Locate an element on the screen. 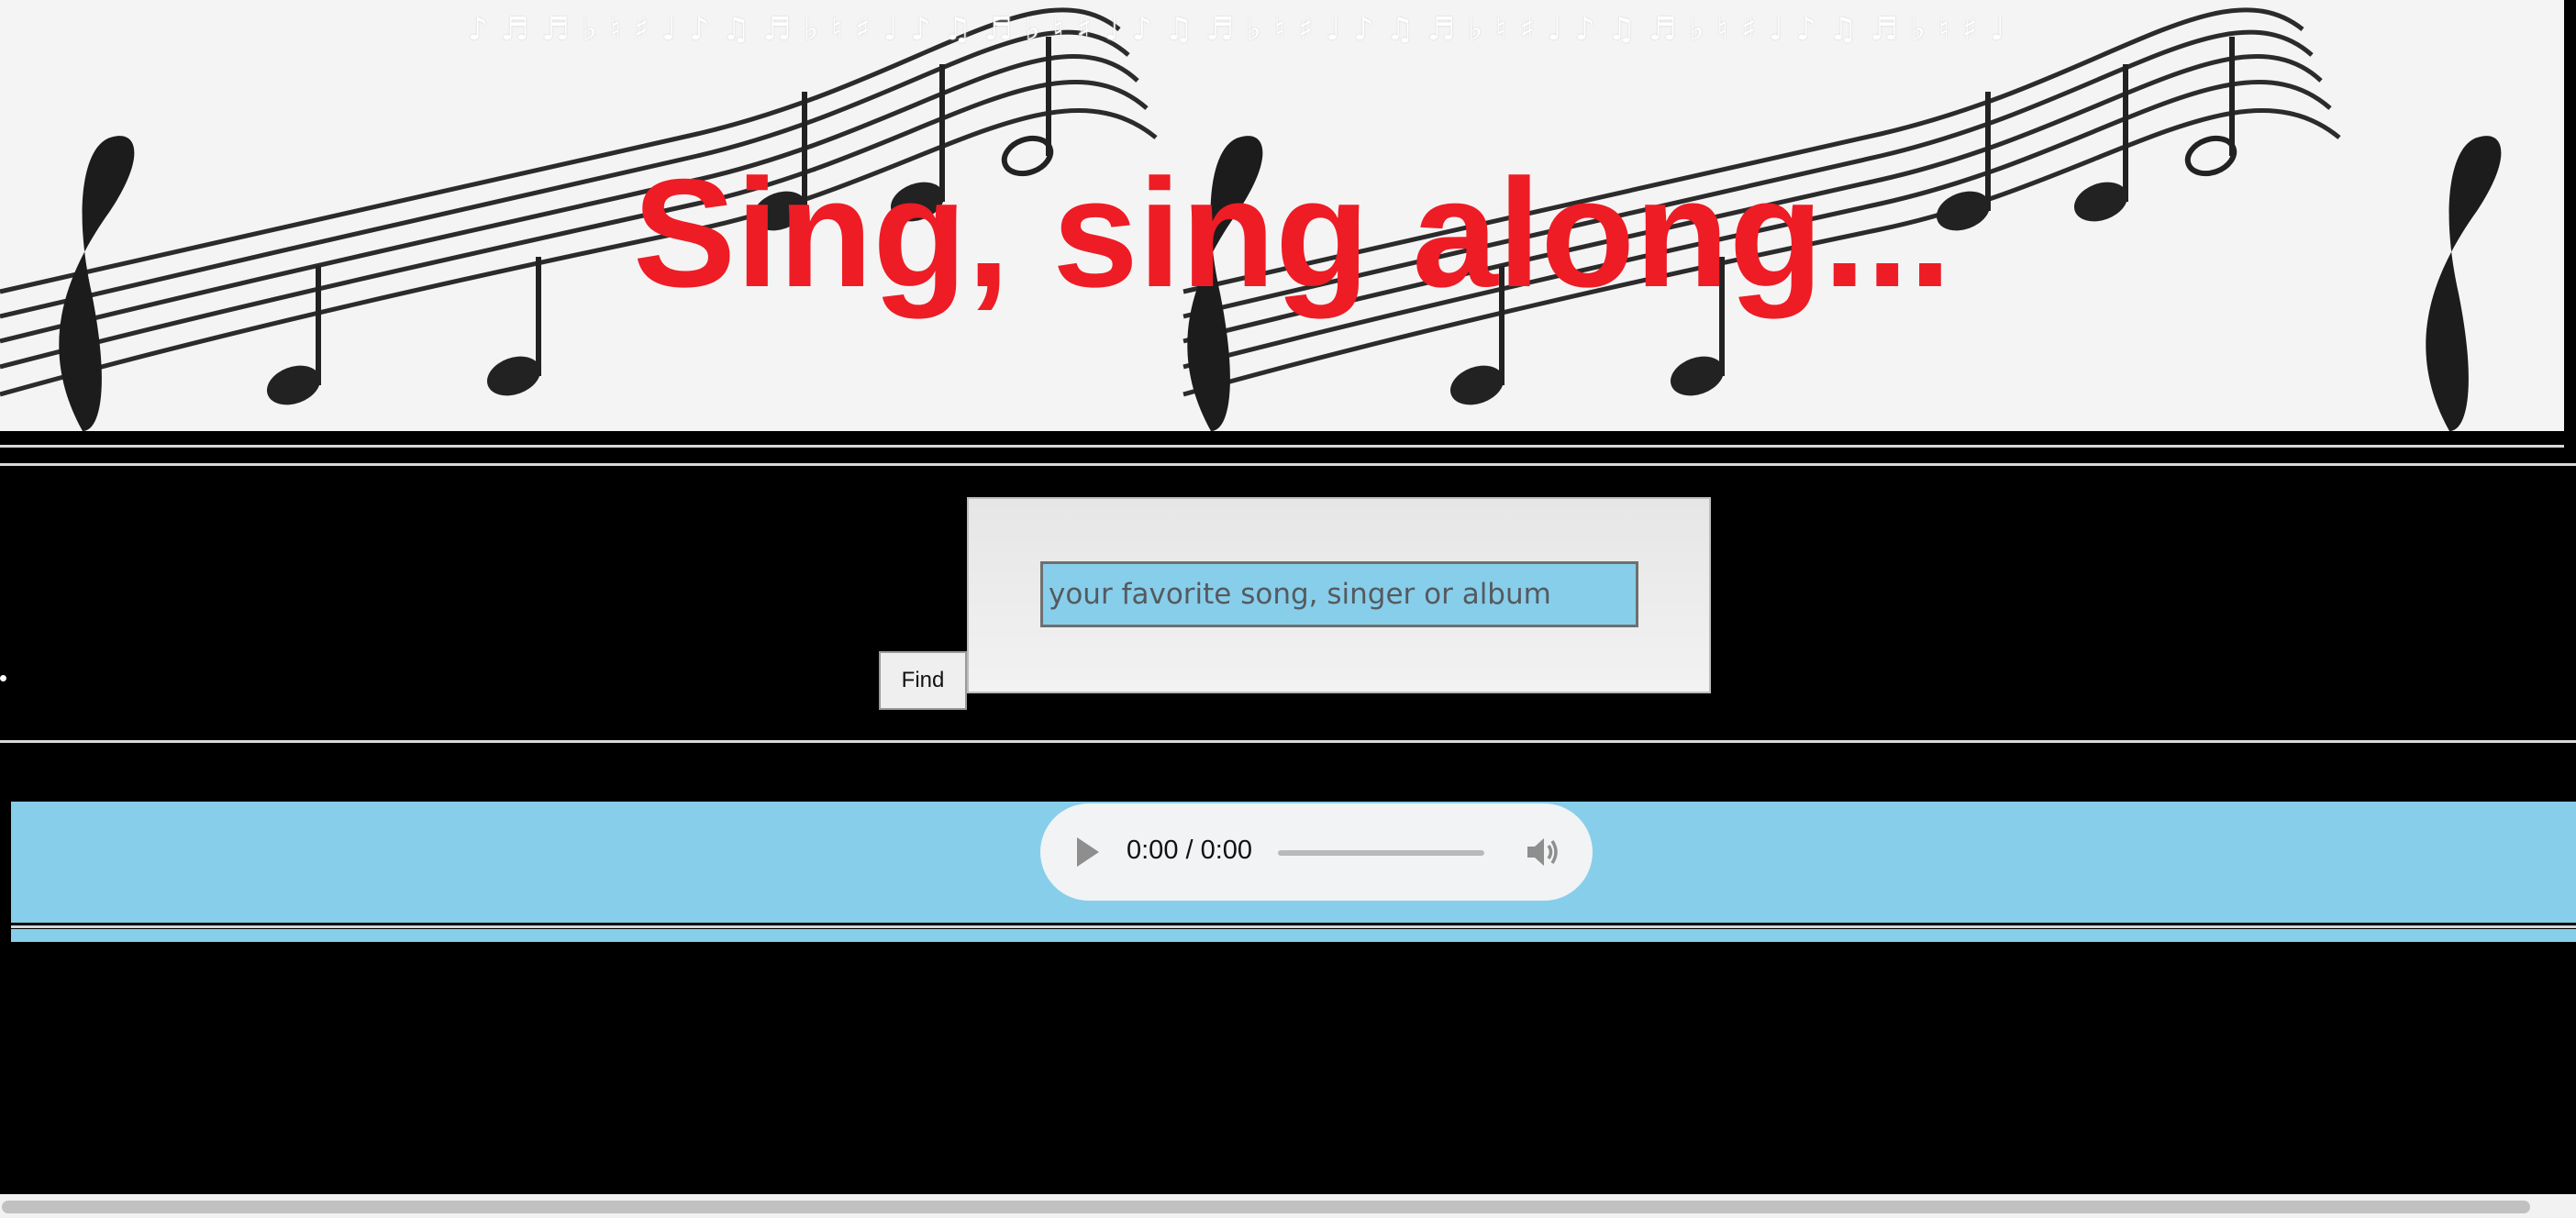  seek-bar is located at coordinates (1381, 853).